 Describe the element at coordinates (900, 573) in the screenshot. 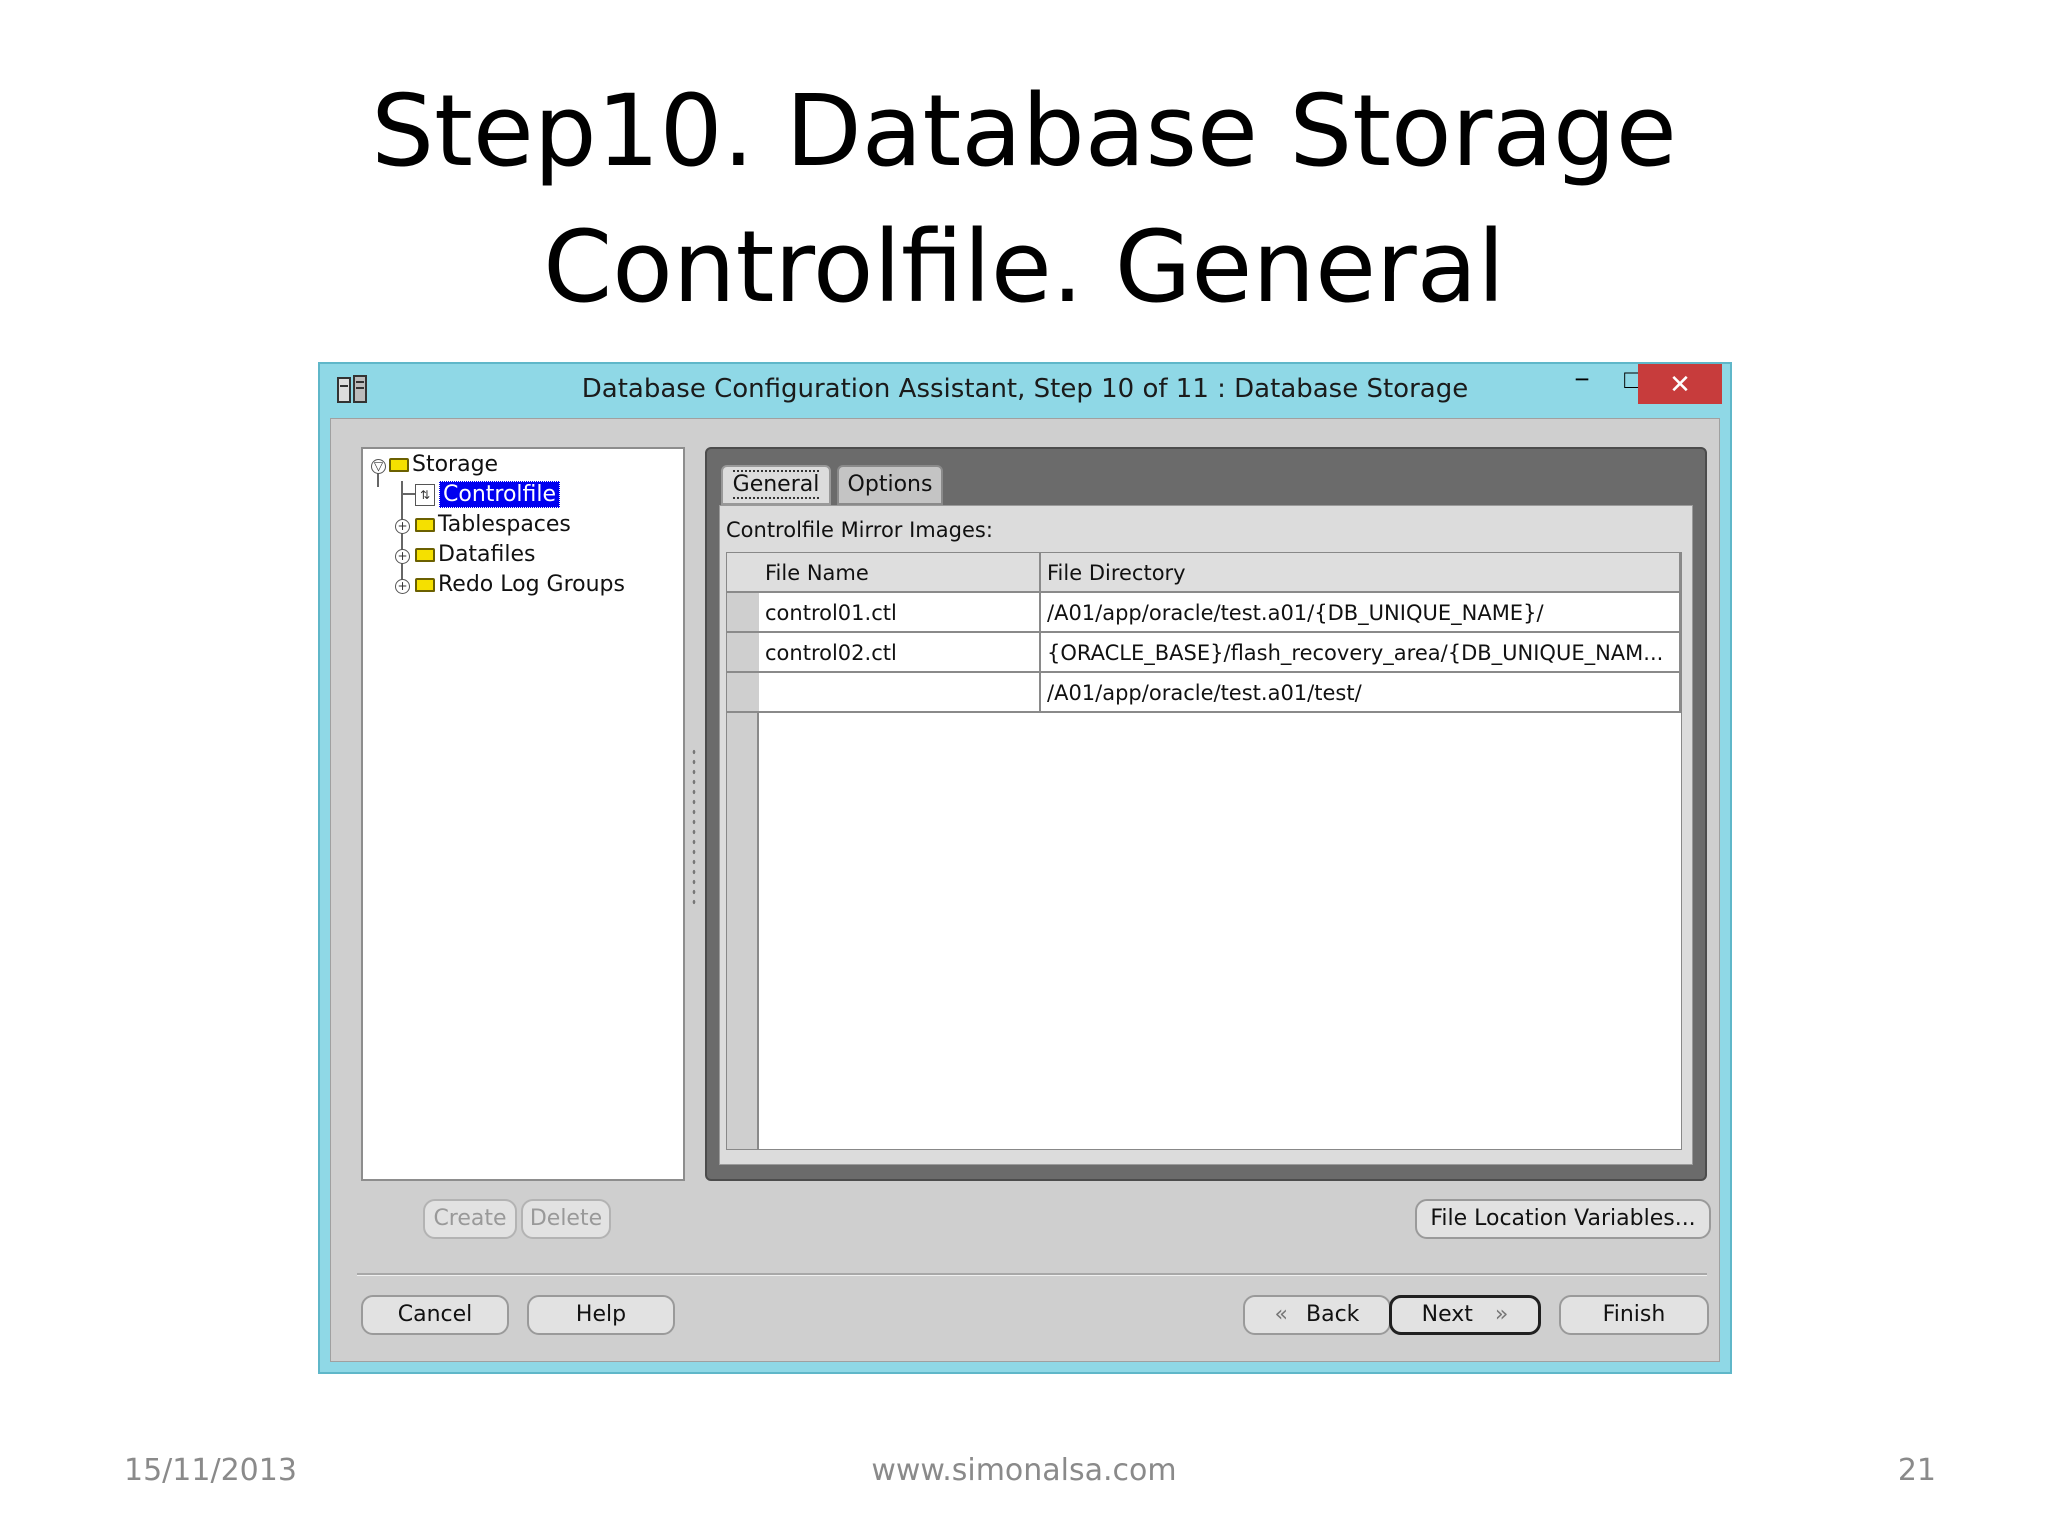

I see `column-header-file-name: File Name` at that location.